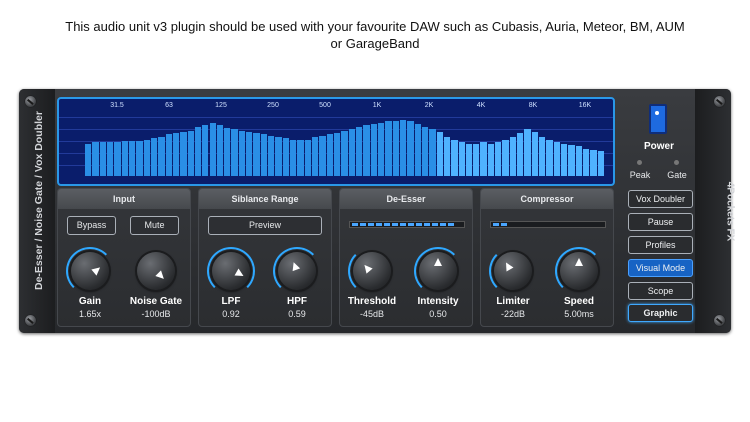 Image resolution: width=750 pixels, height=422 pixels. What do you see at coordinates (660, 245) in the screenshot?
I see `profiles-button: Profiles` at bounding box center [660, 245].